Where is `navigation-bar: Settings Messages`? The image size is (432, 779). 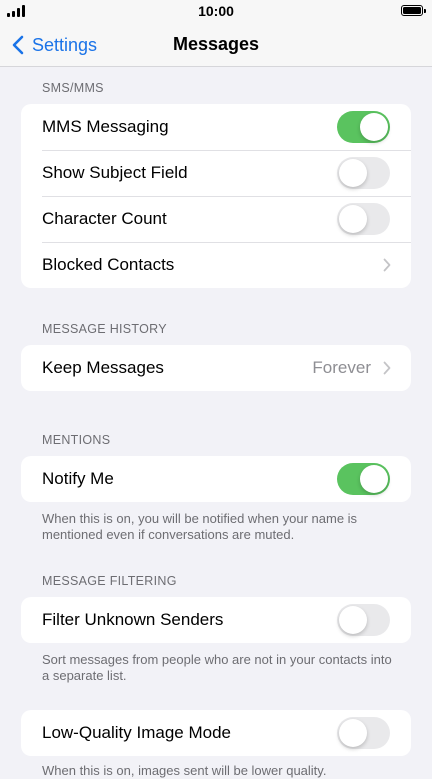
navigation-bar: Settings Messages is located at coordinates (216, 45).